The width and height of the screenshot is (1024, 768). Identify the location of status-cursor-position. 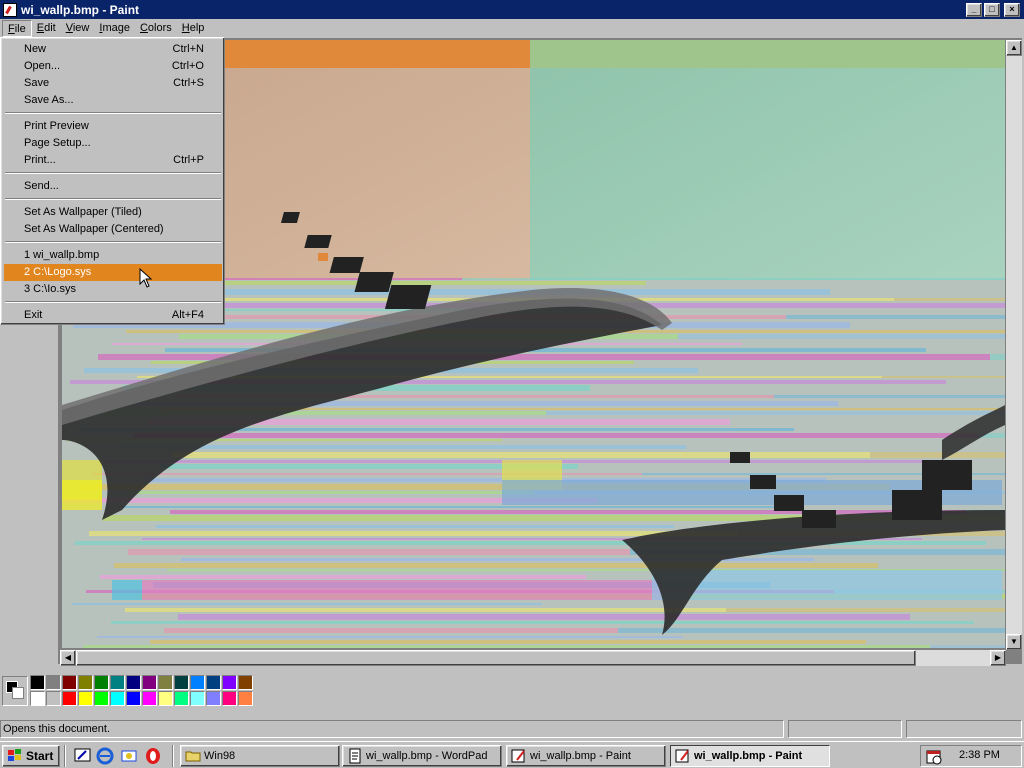
(845, 729).